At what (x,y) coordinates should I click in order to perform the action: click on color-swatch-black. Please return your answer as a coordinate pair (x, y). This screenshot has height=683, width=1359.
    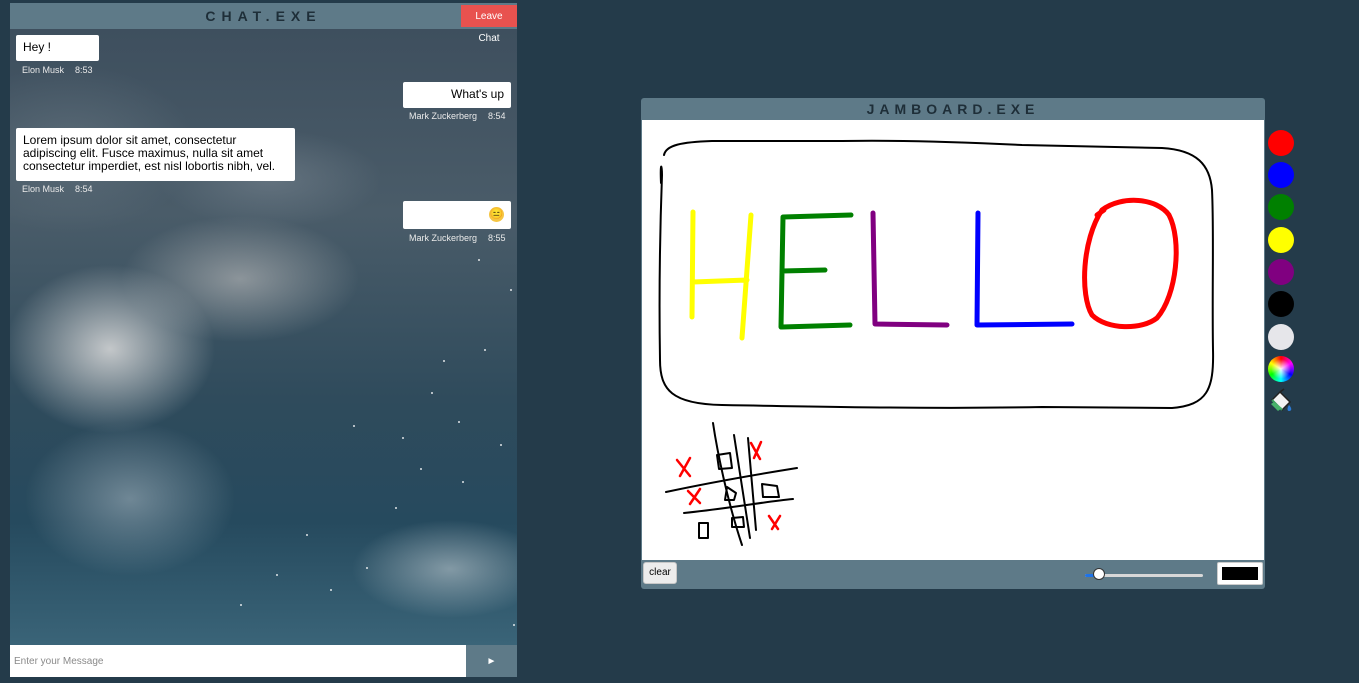
    Looking at the image, I should click on (1281, 304).